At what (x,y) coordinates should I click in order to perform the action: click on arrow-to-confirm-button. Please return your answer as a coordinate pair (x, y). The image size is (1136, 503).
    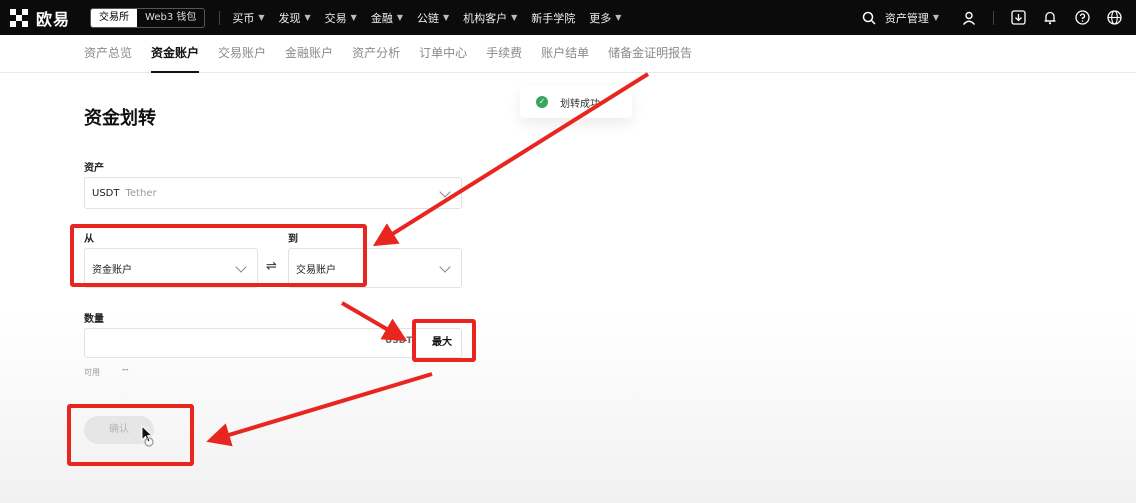
    Looking at the image, I should click on (319, 409).